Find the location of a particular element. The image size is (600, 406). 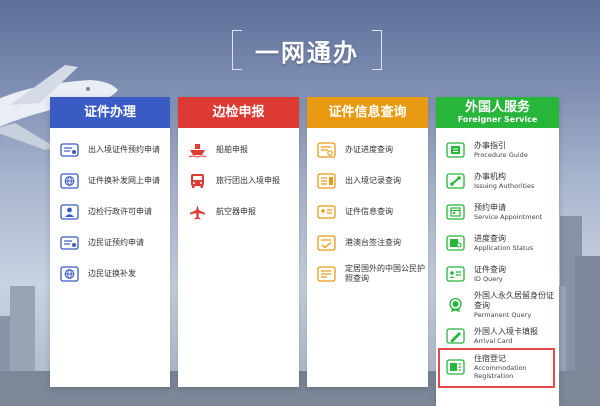

menu-item-application-progress: 办证进度查询 is located at coordinates (367, 149).